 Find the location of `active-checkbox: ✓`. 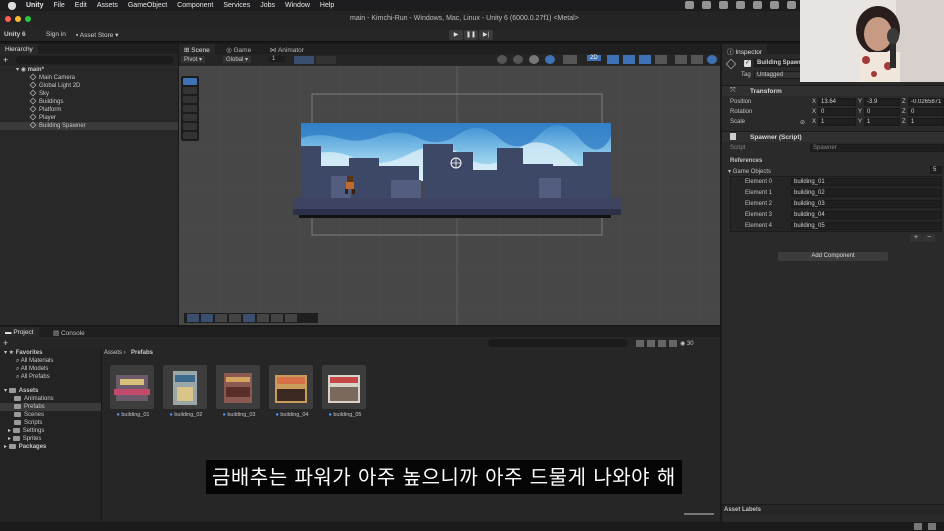

active-checkbox: ✓ is located at coordinates (747, 63).